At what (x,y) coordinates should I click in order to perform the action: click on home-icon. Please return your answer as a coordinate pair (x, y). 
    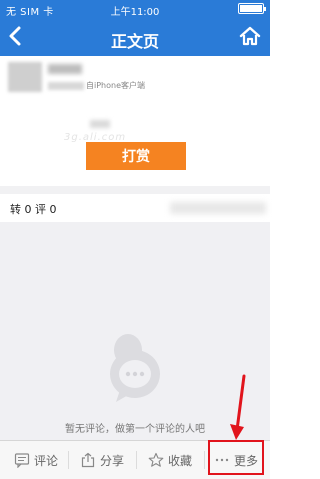
    Looking at the image, I should click on (250, 36).